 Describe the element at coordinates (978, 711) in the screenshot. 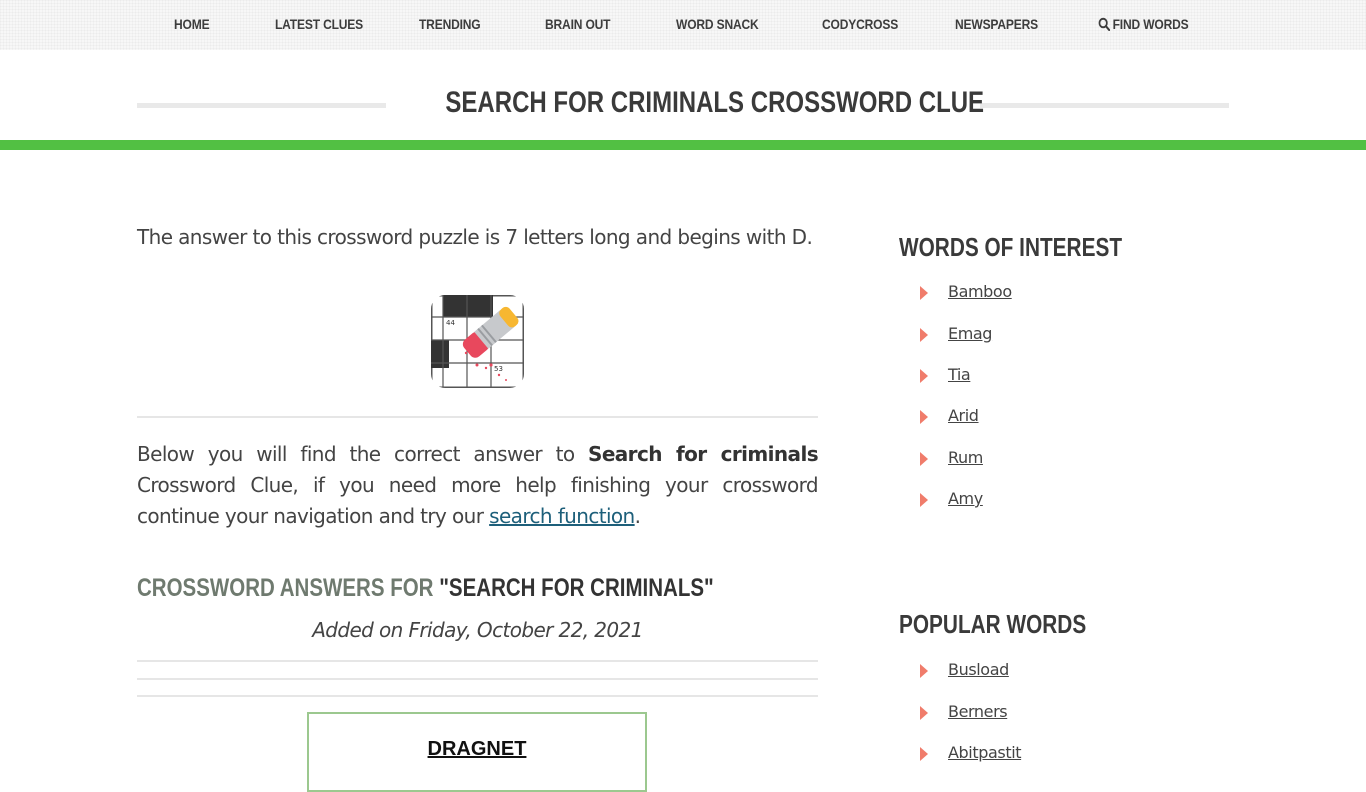

I see `word-link: Berners` at that location.